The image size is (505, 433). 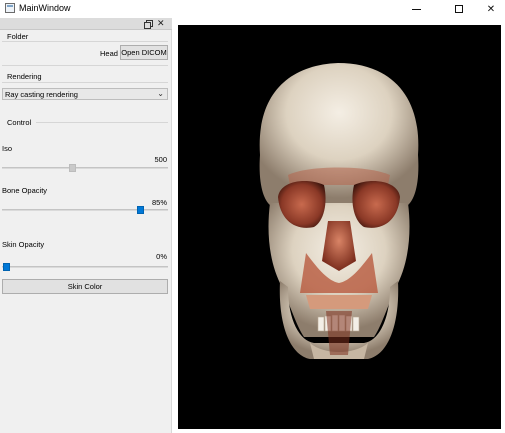 What do you see at coordinates (160, 159) in the screenshot?
I see `iso-value: 500` at bounding box center [160, 159].